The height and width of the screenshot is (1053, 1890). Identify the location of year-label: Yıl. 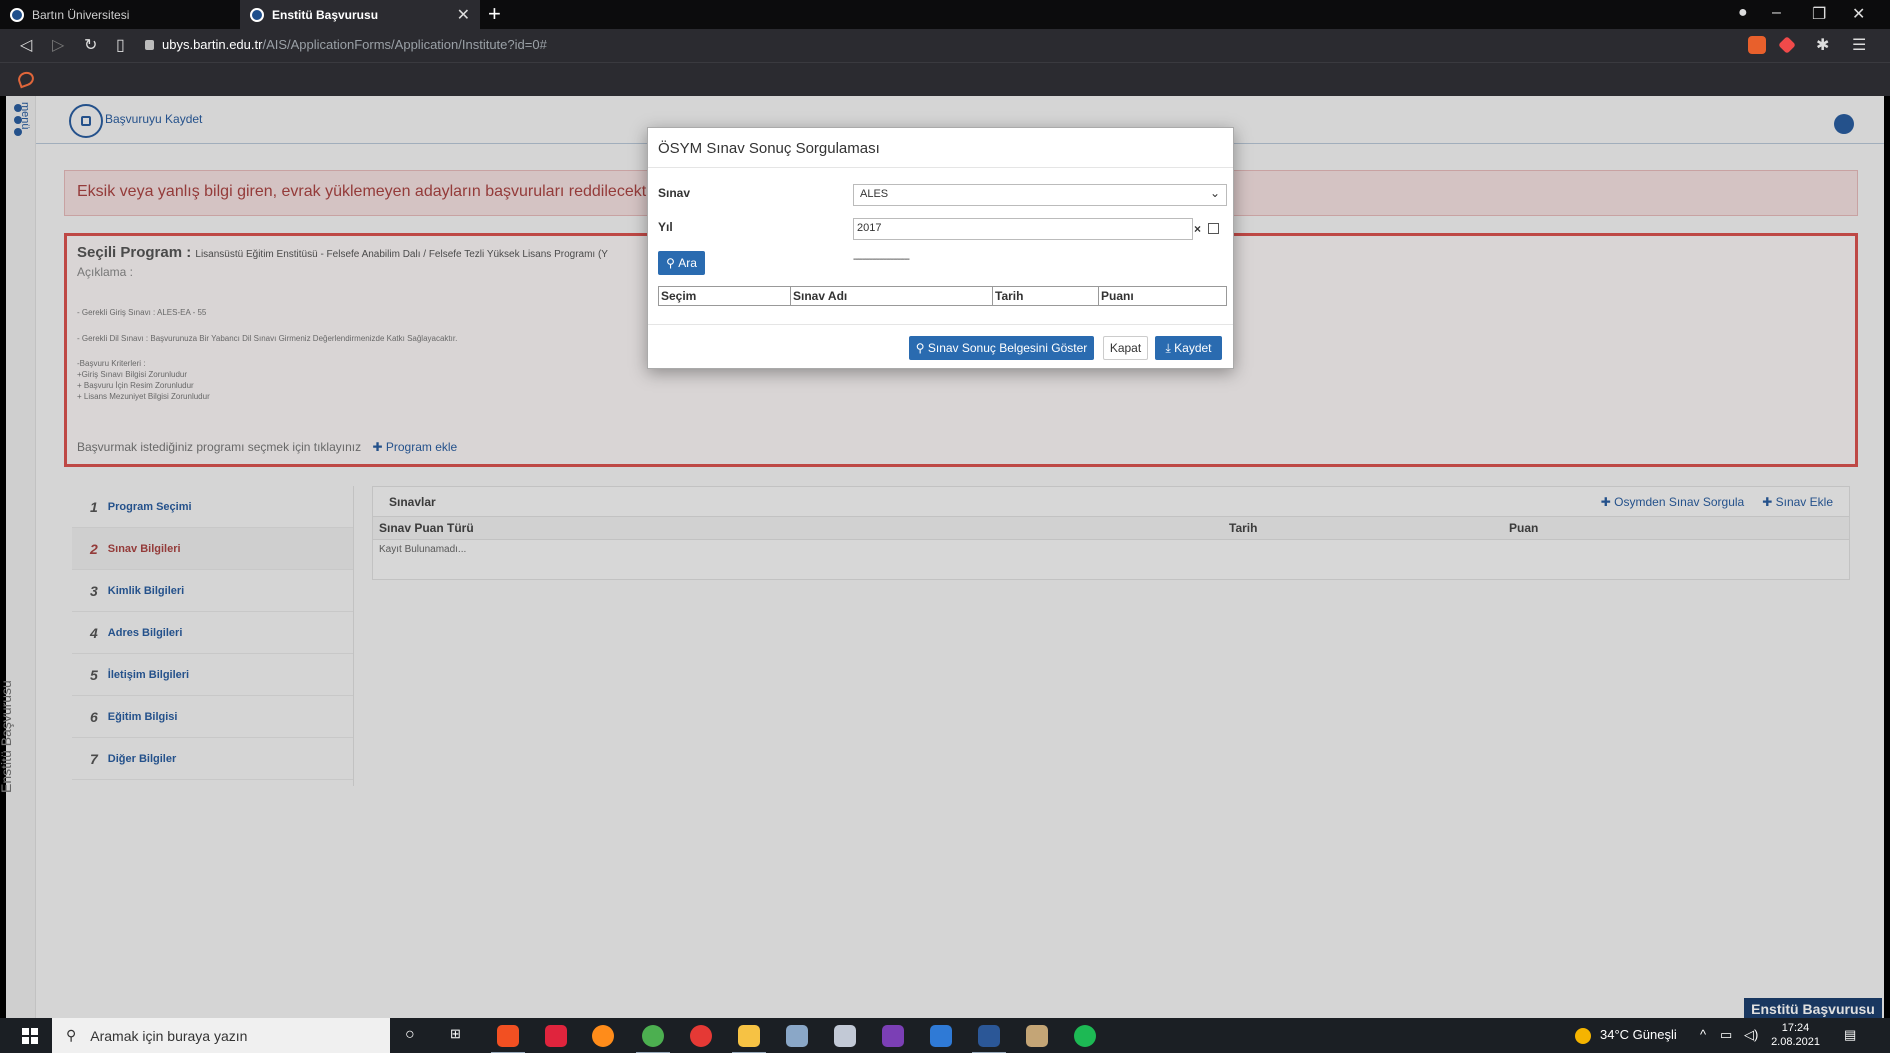
(665, 227).